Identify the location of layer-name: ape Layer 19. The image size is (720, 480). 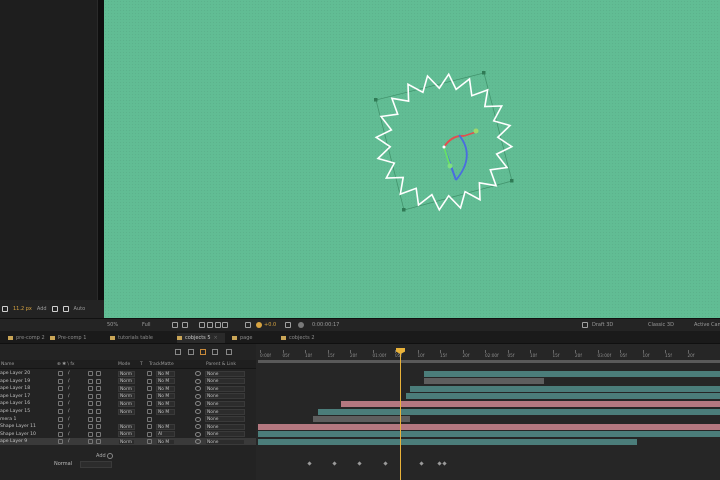
(24, 381).